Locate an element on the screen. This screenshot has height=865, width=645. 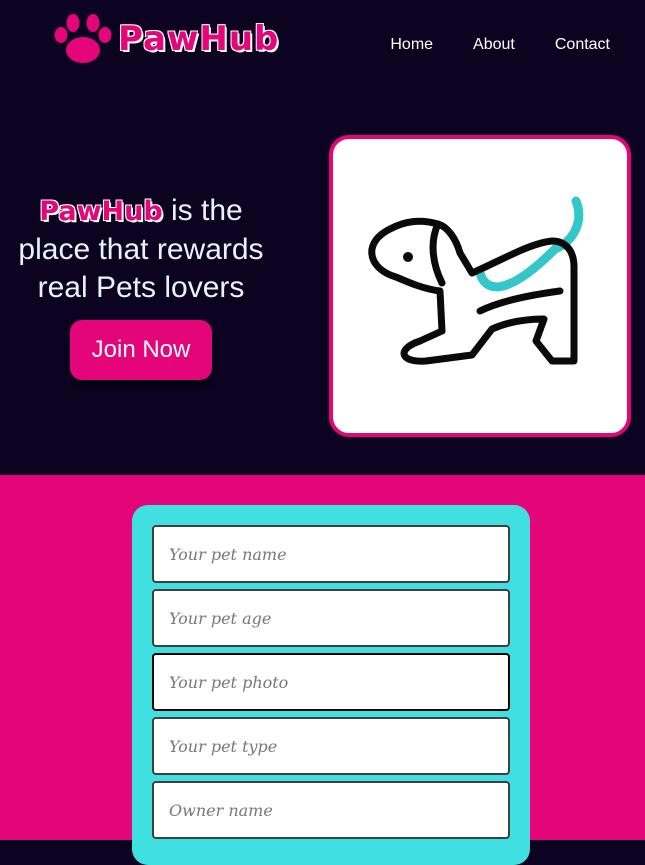
main-nav: Home About Contact is located at coordinates (500, 45).